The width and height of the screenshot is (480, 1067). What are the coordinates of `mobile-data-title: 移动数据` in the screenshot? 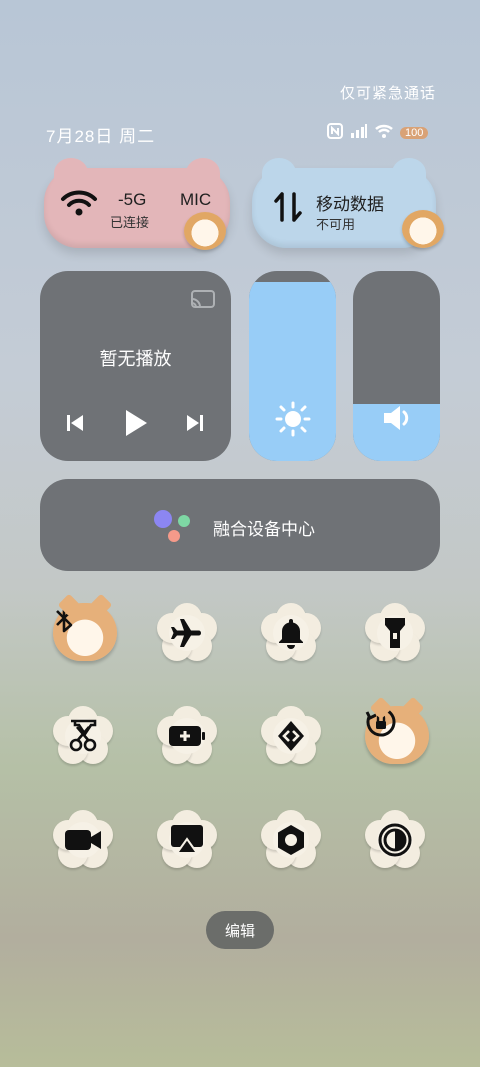 It's located at (350, 204).